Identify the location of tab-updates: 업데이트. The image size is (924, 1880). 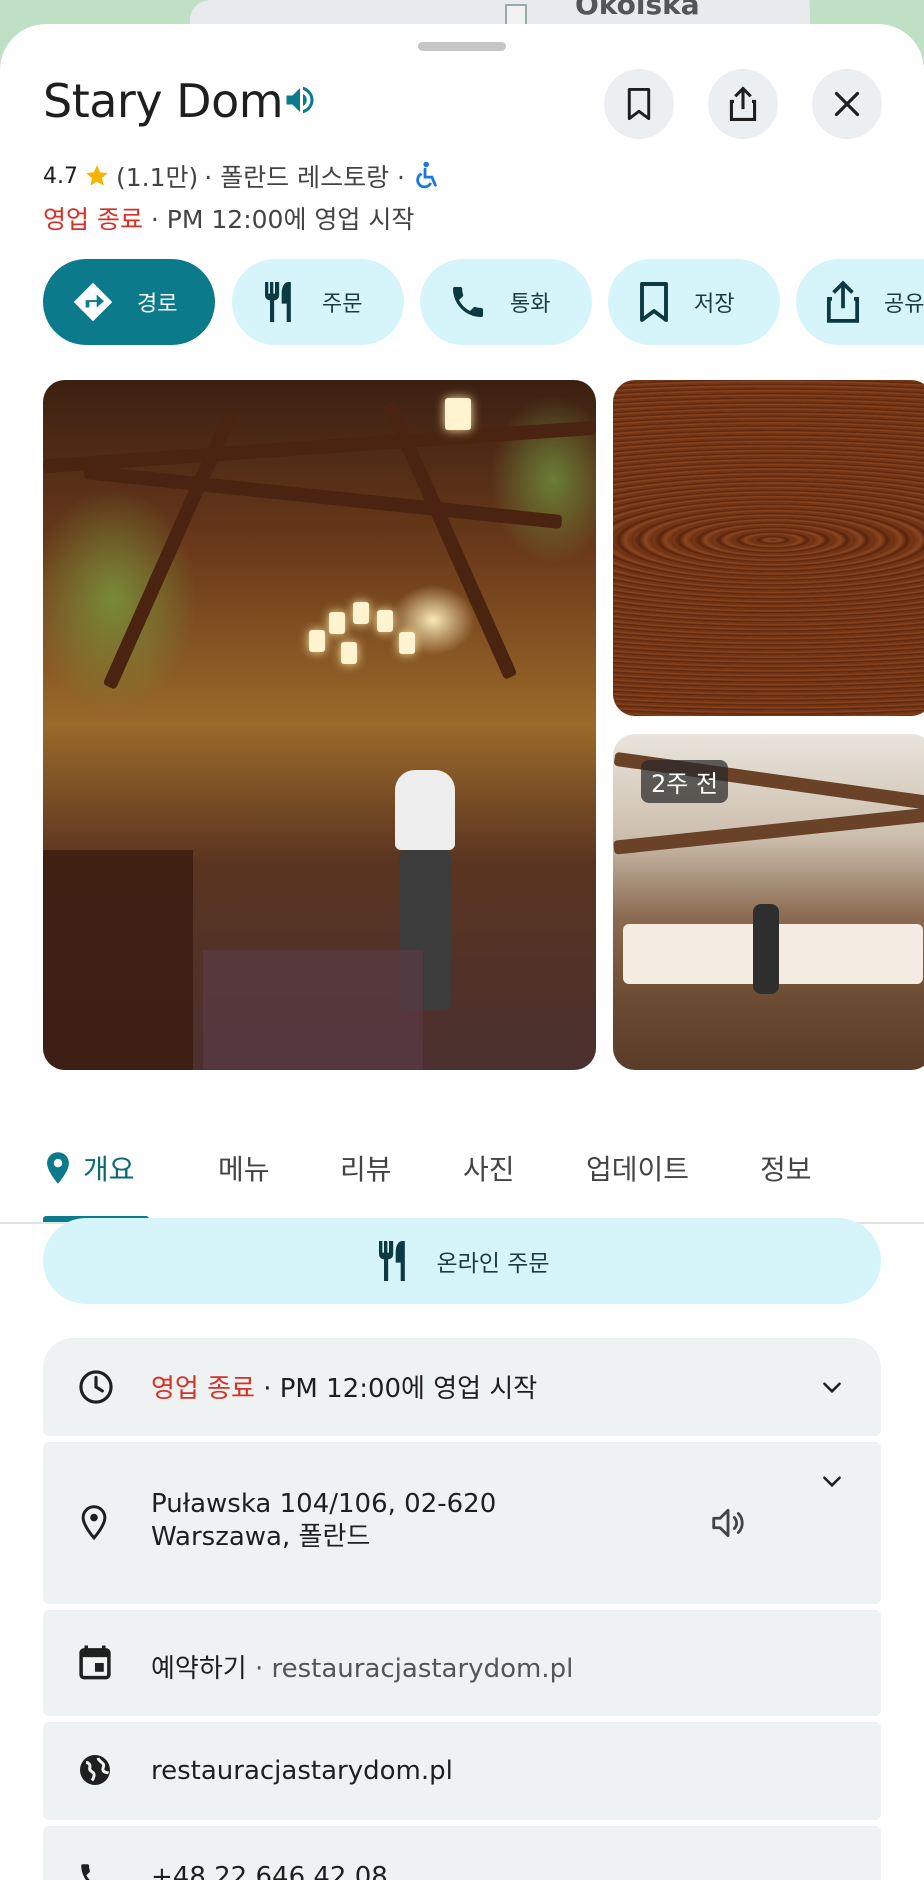
(637, 1168).